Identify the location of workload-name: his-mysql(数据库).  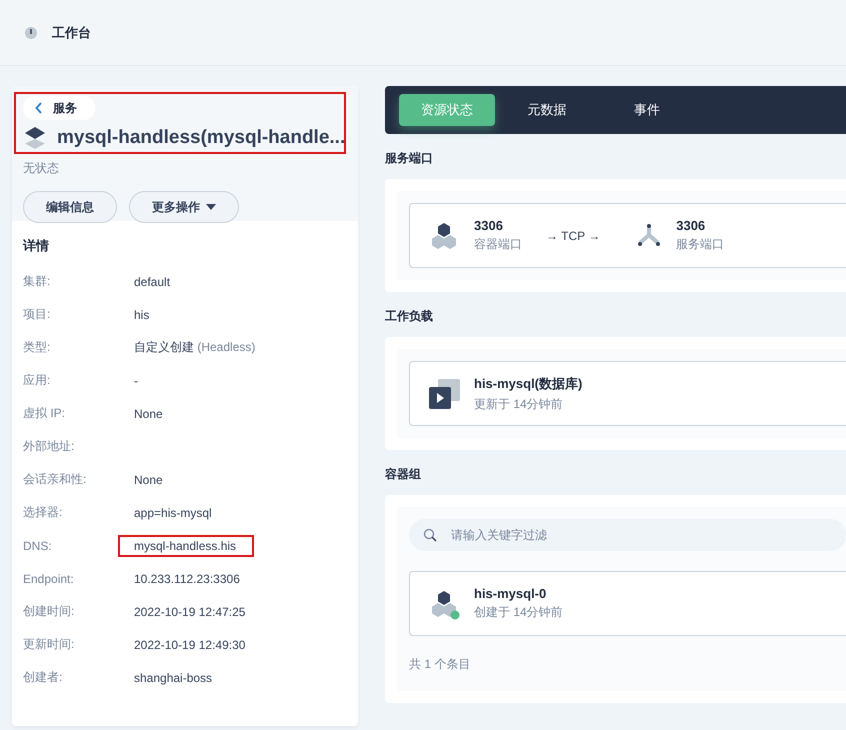
(528, 383).